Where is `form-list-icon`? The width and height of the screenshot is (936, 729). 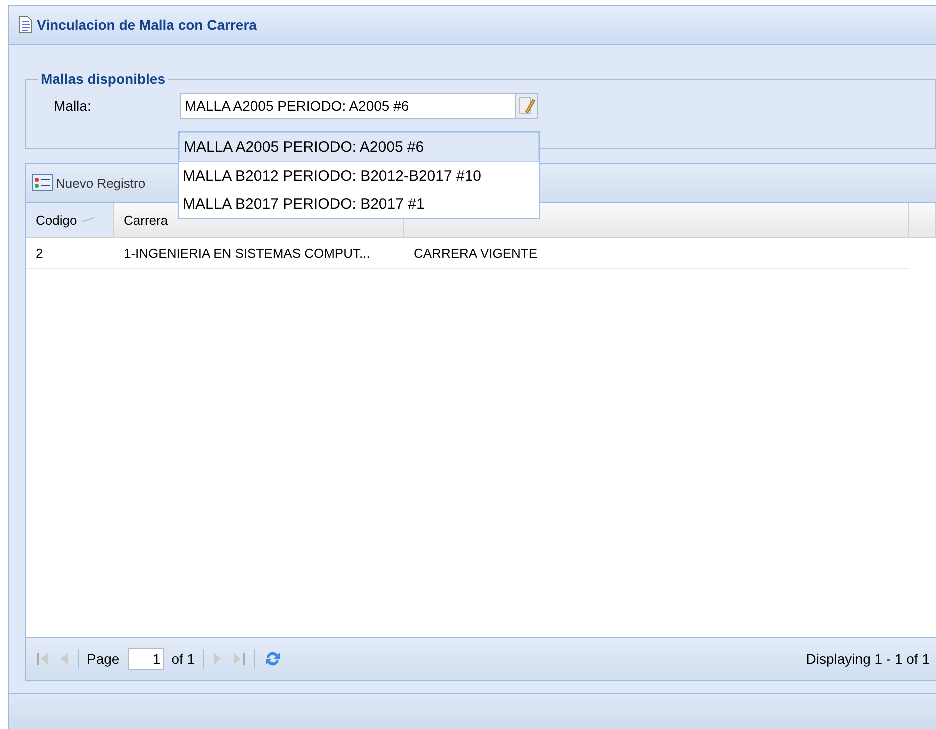
form-list-icon is located at coordinates (43, 183).